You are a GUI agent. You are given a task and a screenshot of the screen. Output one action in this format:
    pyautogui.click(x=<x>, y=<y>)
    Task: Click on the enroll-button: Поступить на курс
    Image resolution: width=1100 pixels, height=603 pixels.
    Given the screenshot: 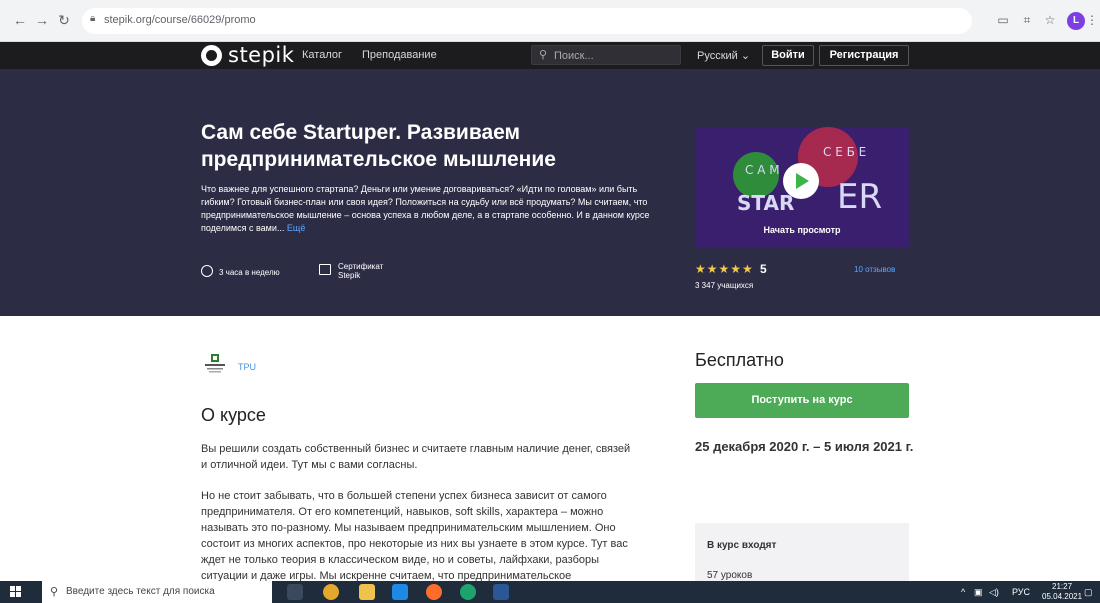 What is the action you would take?
    pyautogui.click(x=802, y=400)
    